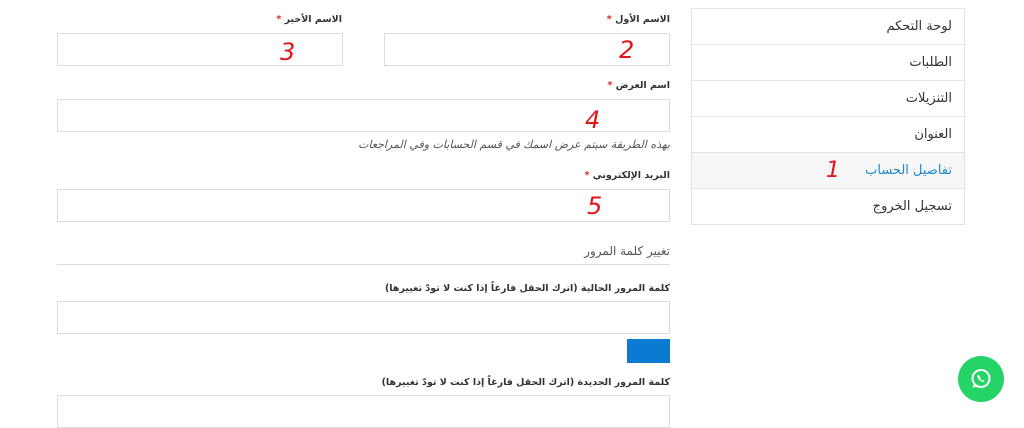 The width and height of the screenshot is (1024, 428). Describe the element at coordinates (930, 62) in the screenshot. I see `sidebar-item-label: الطلبات` at that location.